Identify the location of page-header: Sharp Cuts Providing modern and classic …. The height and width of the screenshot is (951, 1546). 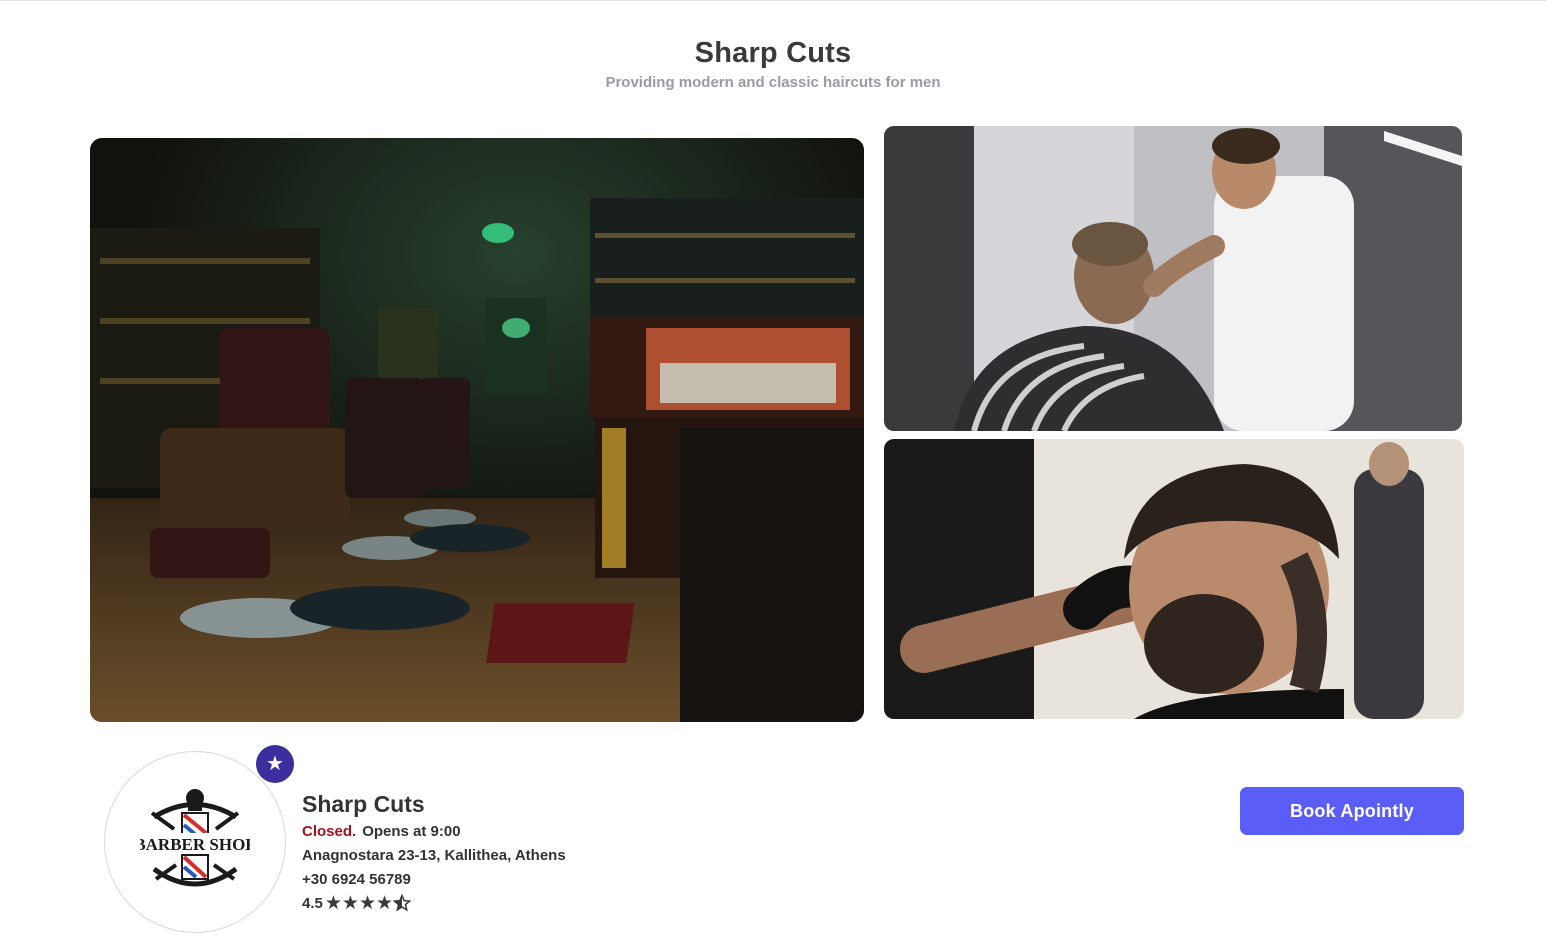
(773, 64).